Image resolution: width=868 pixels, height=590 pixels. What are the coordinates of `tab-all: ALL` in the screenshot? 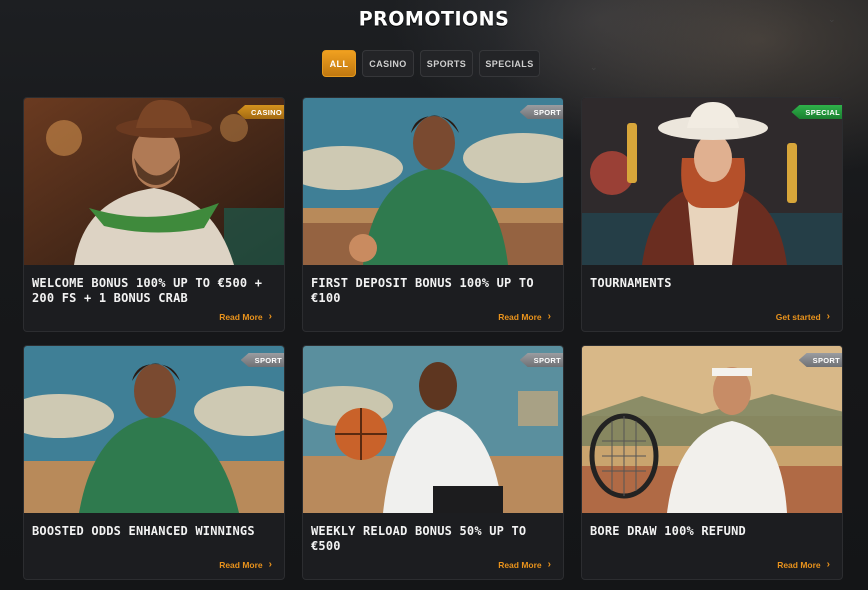 It's located at (339, 63).